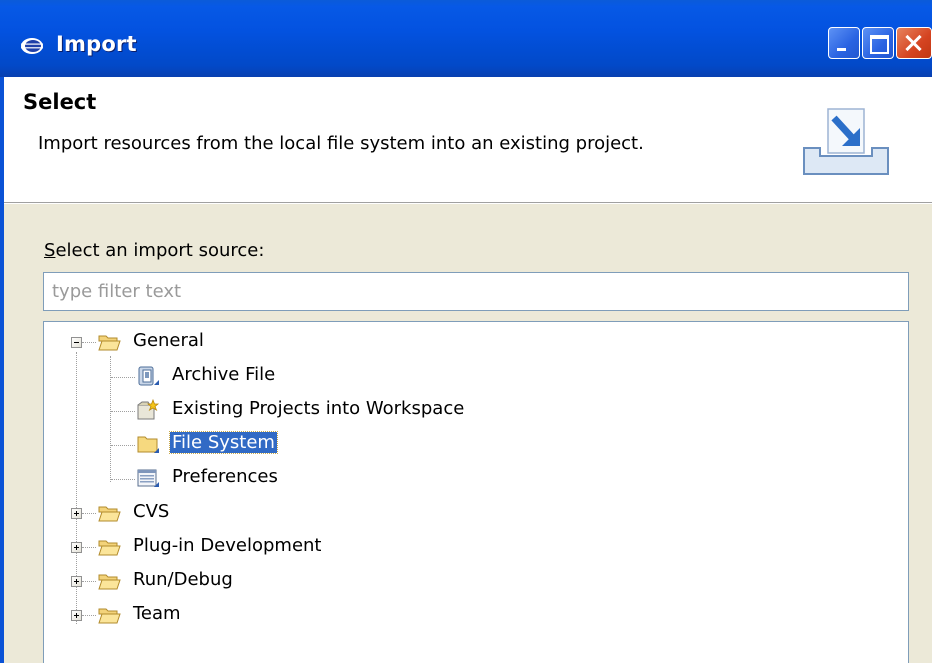 This screenshot has height=663, width=932. Describe the element at coordinates (227, 545) in the screenshot. I see `tree-item-plugin-development: Plug-in Development` at that location.